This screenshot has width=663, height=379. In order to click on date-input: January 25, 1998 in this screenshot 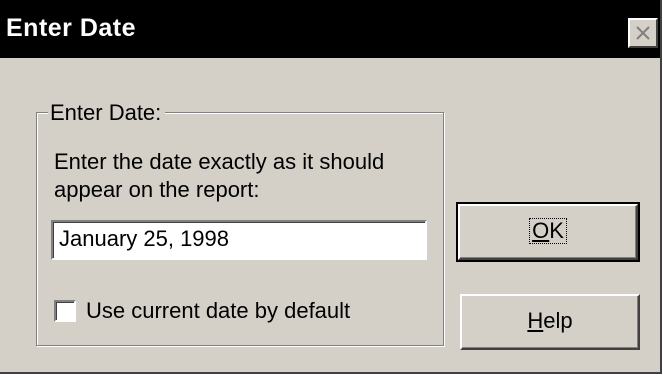, I will do `click(239, 240)`.